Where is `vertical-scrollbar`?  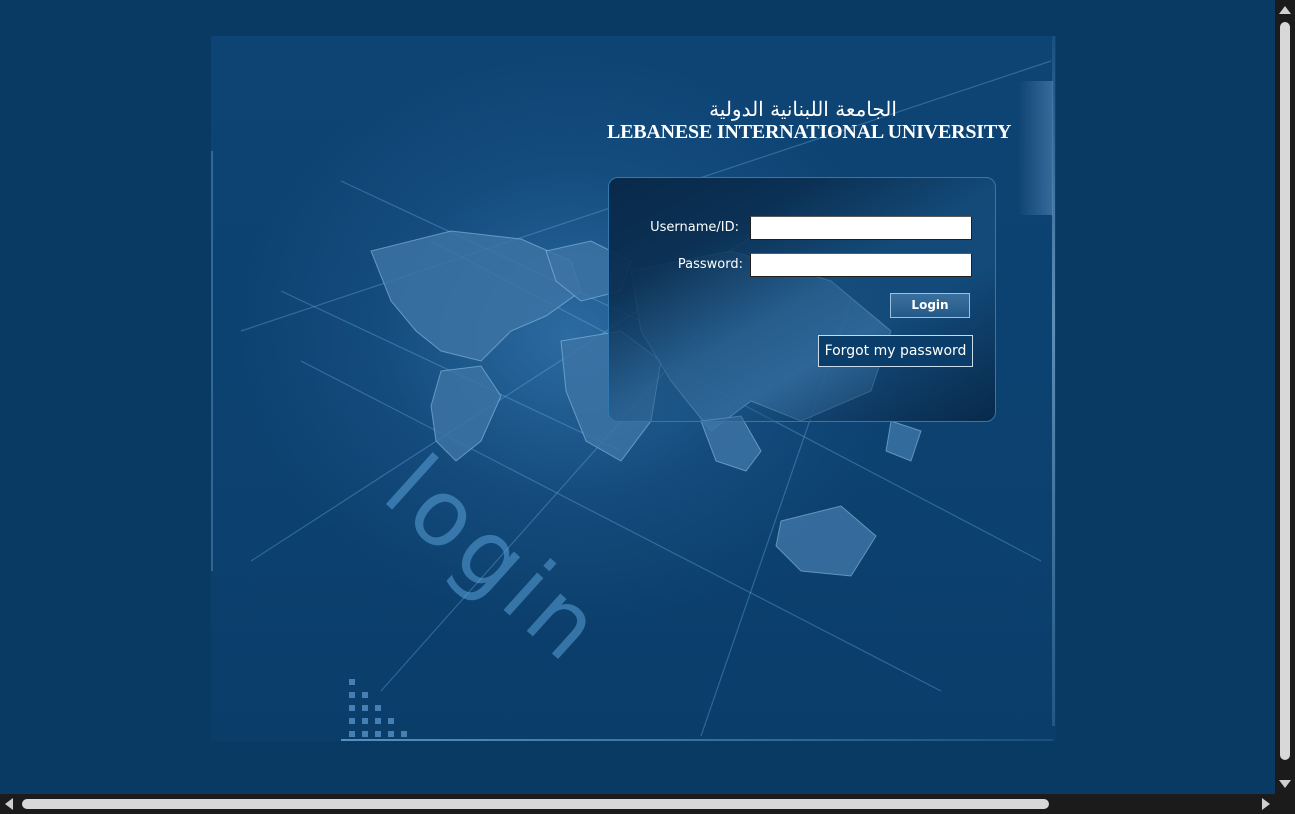 vertical-scrollbar is located at coordinates (1285, 397).